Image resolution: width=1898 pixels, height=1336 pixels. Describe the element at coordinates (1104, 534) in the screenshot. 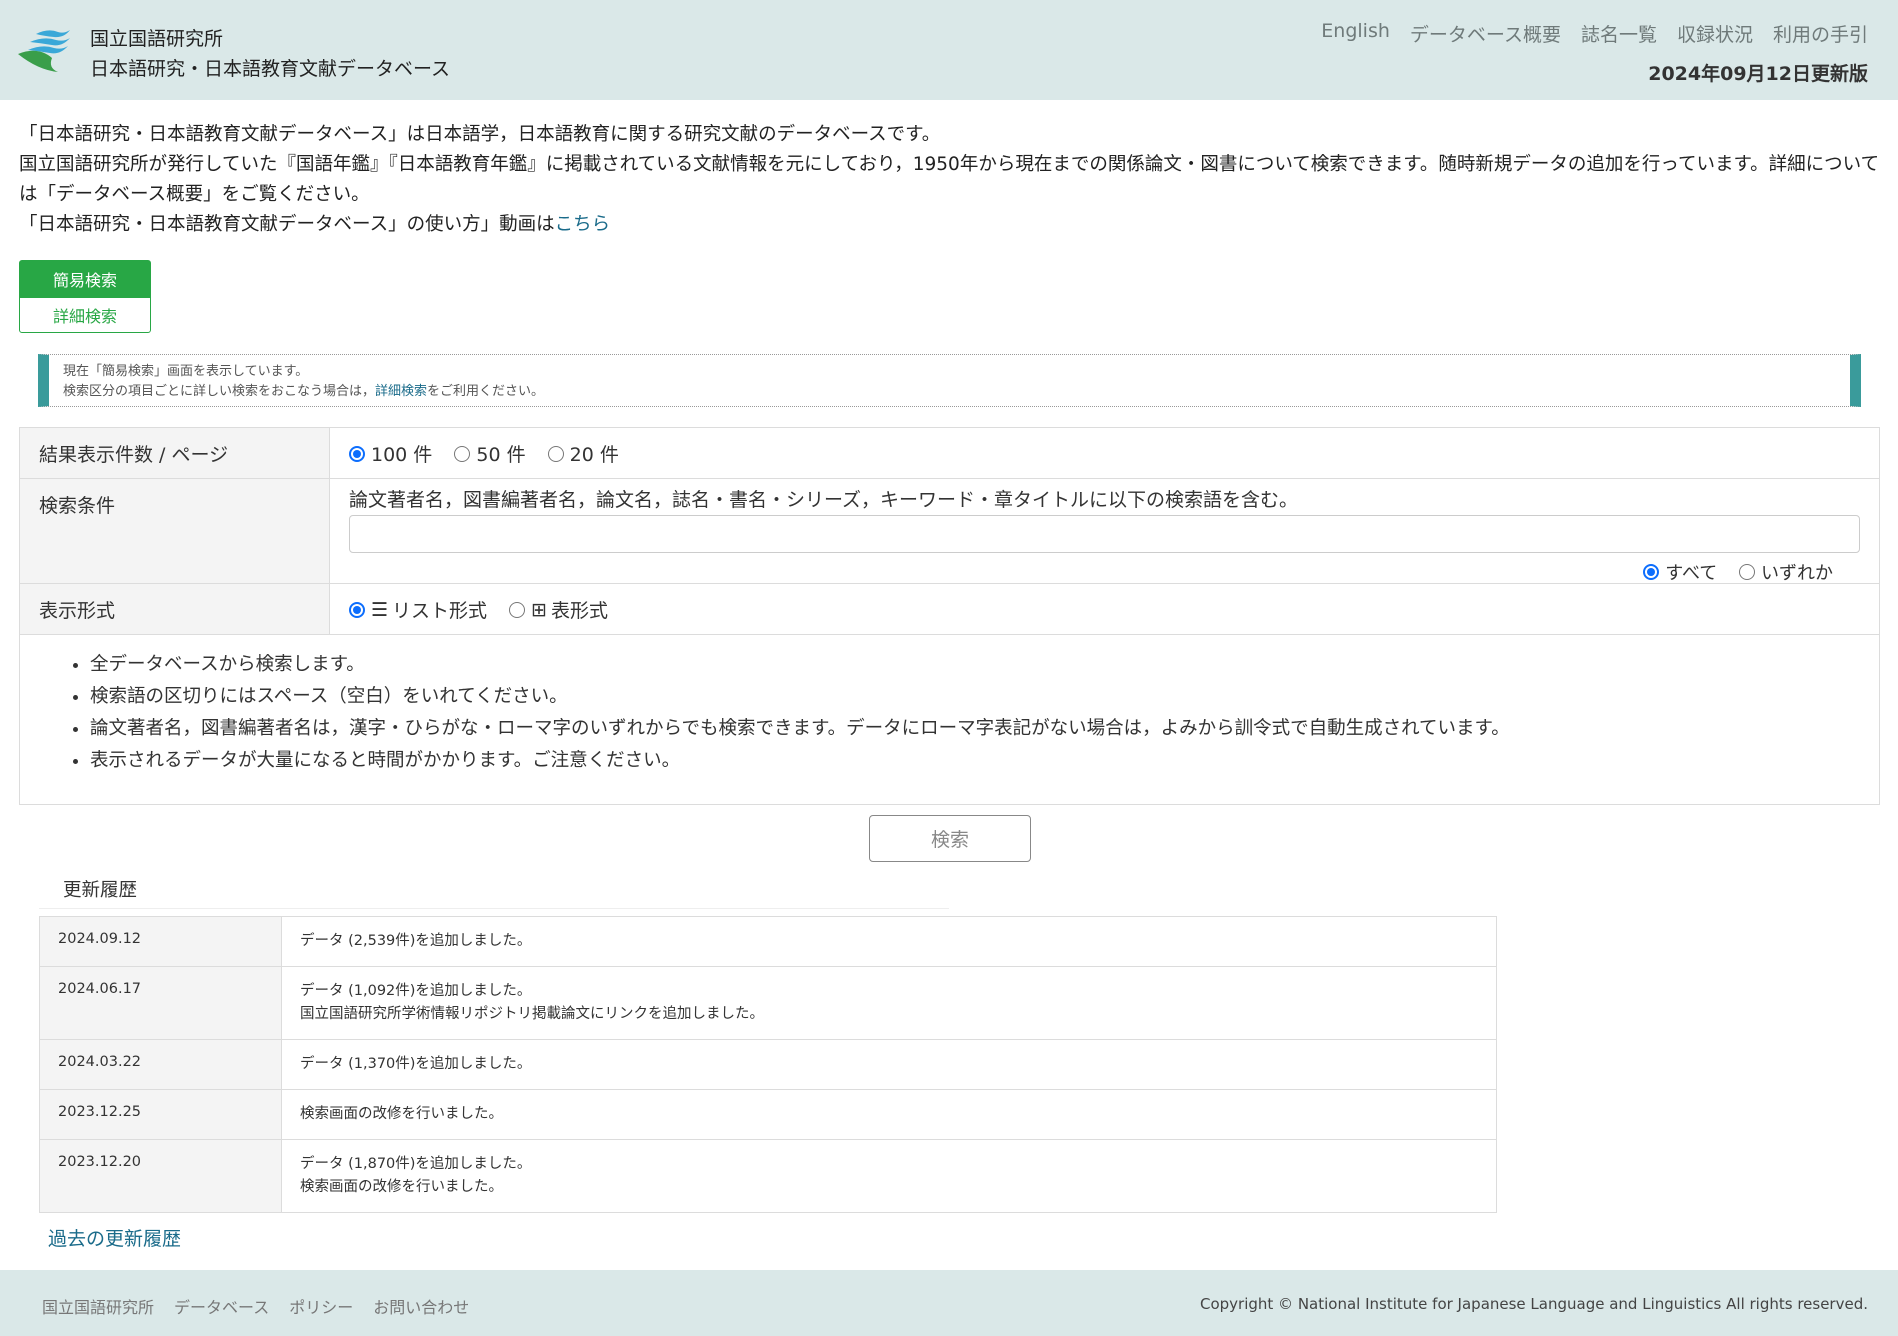

I see `search-input` at that location.